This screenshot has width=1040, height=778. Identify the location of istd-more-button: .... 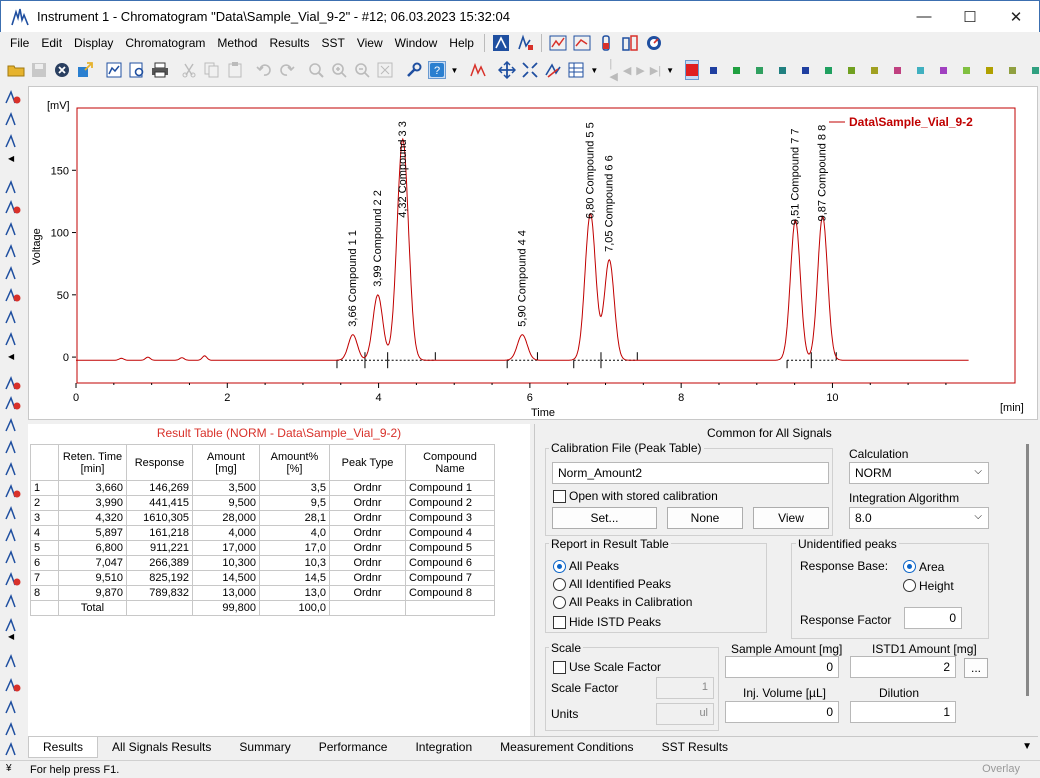
(976, 668).